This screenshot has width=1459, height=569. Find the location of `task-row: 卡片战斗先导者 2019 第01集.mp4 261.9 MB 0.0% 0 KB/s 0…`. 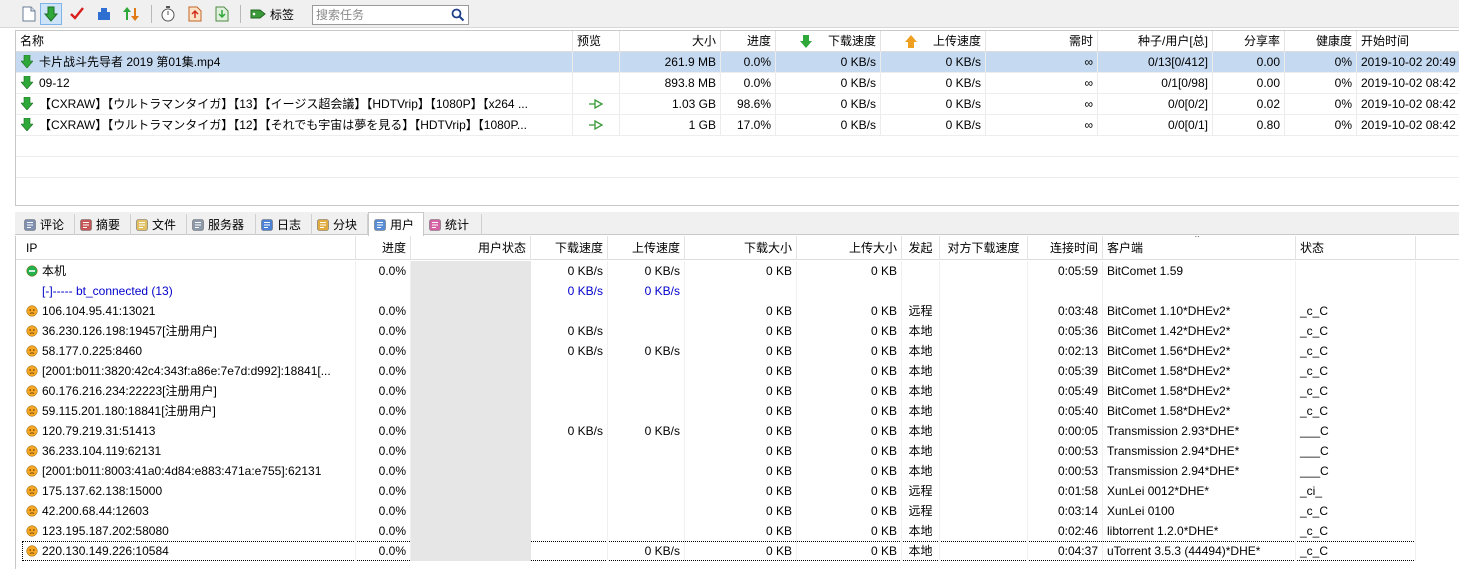

task-row: 卡片战斗先导者 2019 第01集.mp4 261.9 MB 0.0% 0 KB/s 0… is located at coordinates (737, 62).